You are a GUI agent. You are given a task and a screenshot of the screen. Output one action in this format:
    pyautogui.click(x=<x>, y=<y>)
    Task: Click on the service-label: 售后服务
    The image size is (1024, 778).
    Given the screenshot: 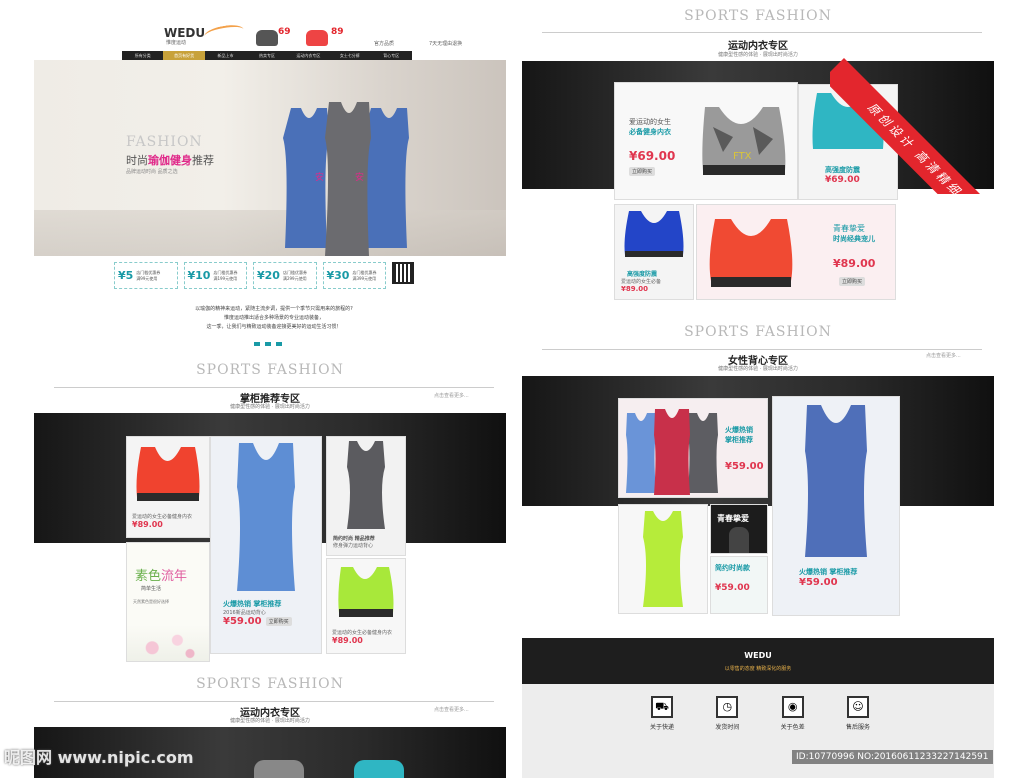 What is the action you would take?
    pyautogui.click(x=857, y=727)
    